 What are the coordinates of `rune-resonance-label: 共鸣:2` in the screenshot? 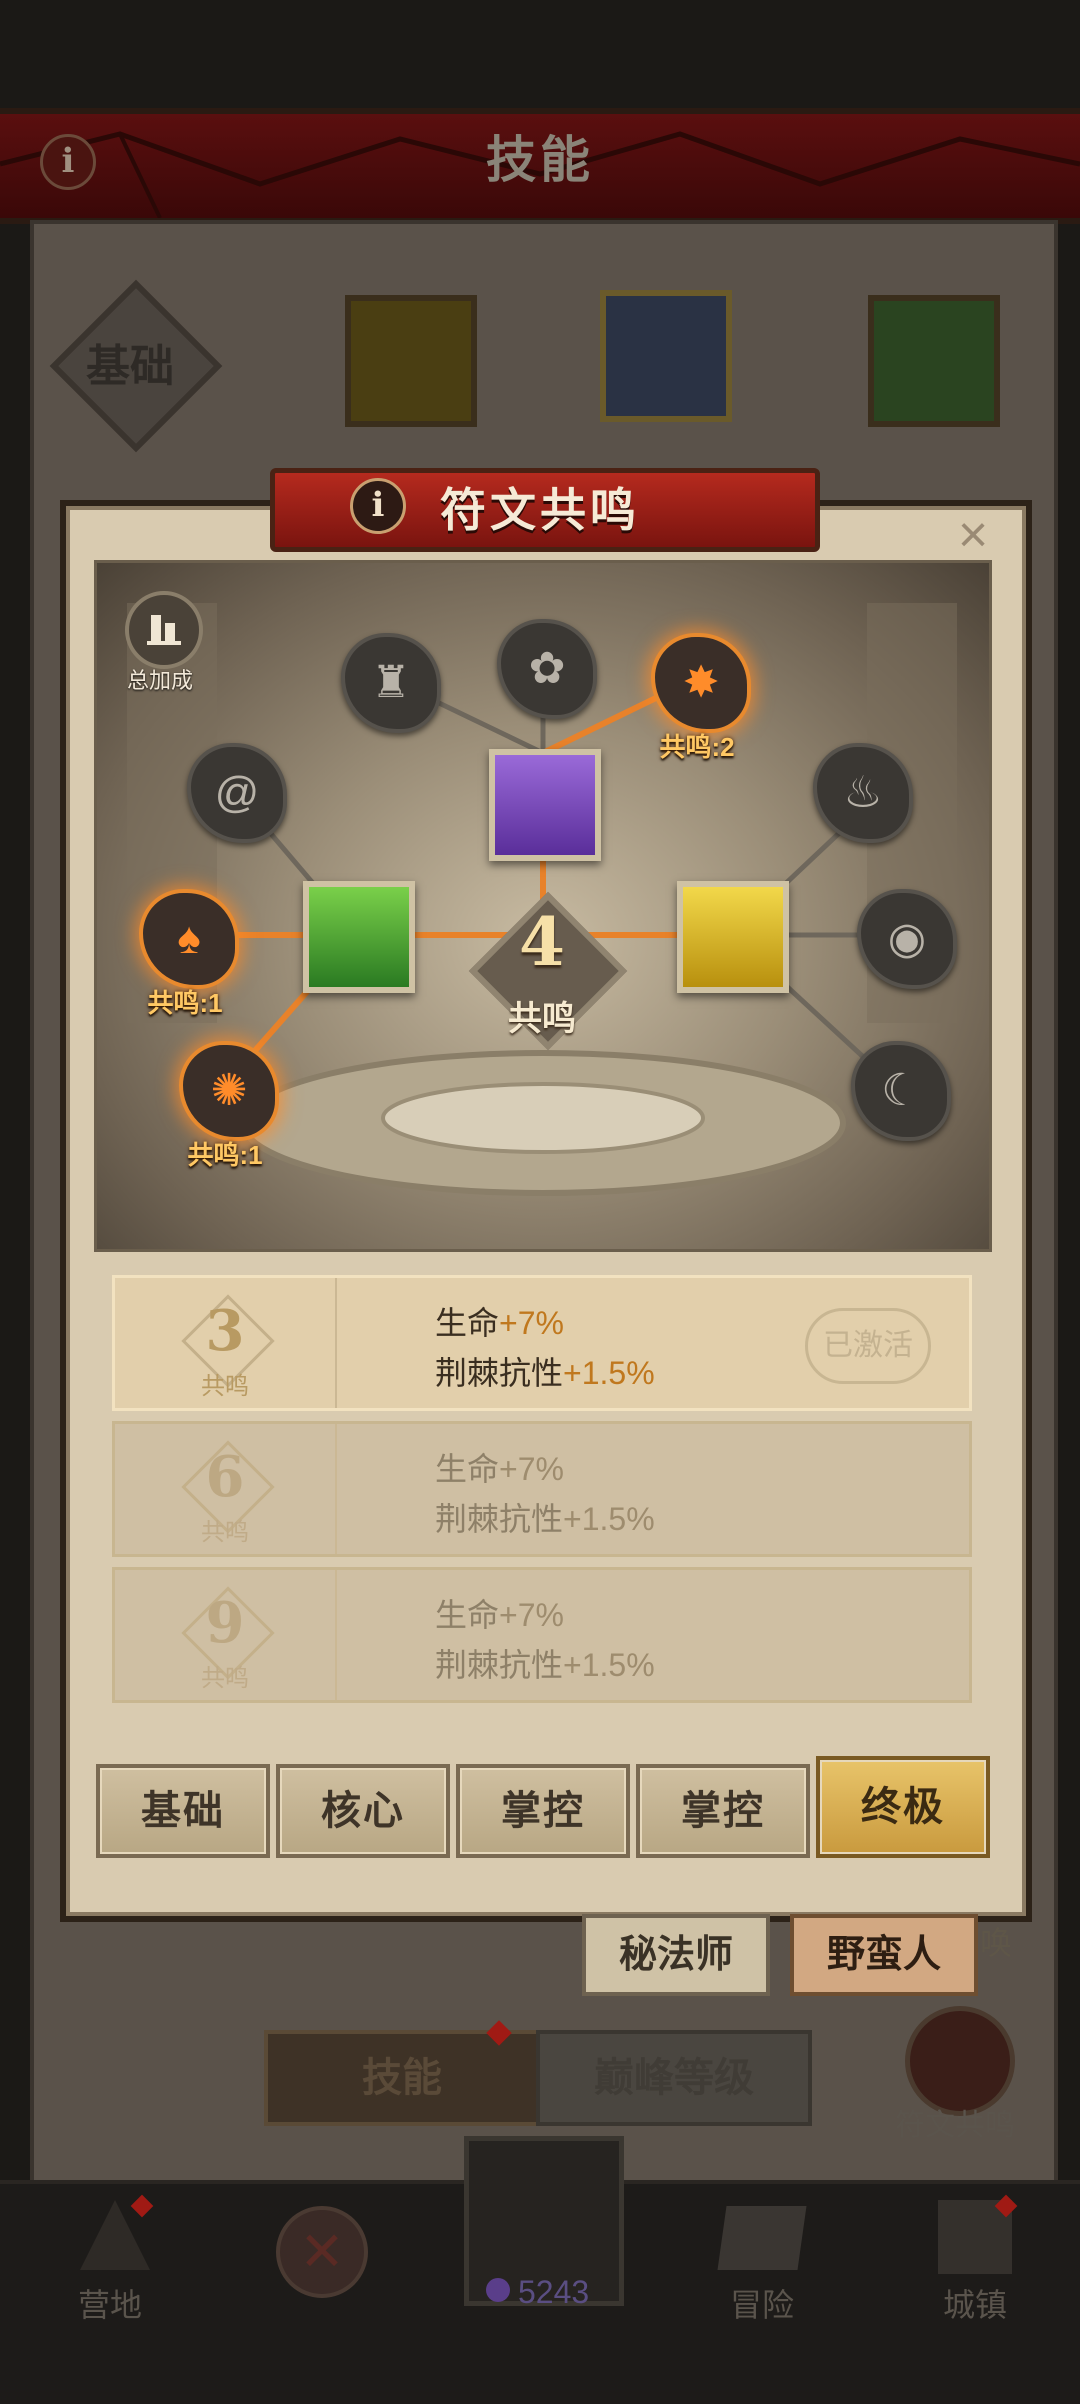 It's located at (697, 747).